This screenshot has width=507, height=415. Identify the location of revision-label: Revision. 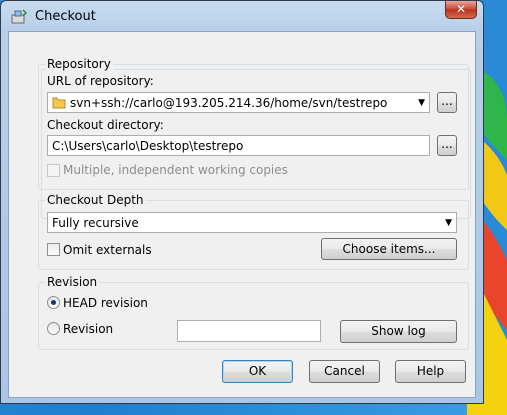
(88, 329).